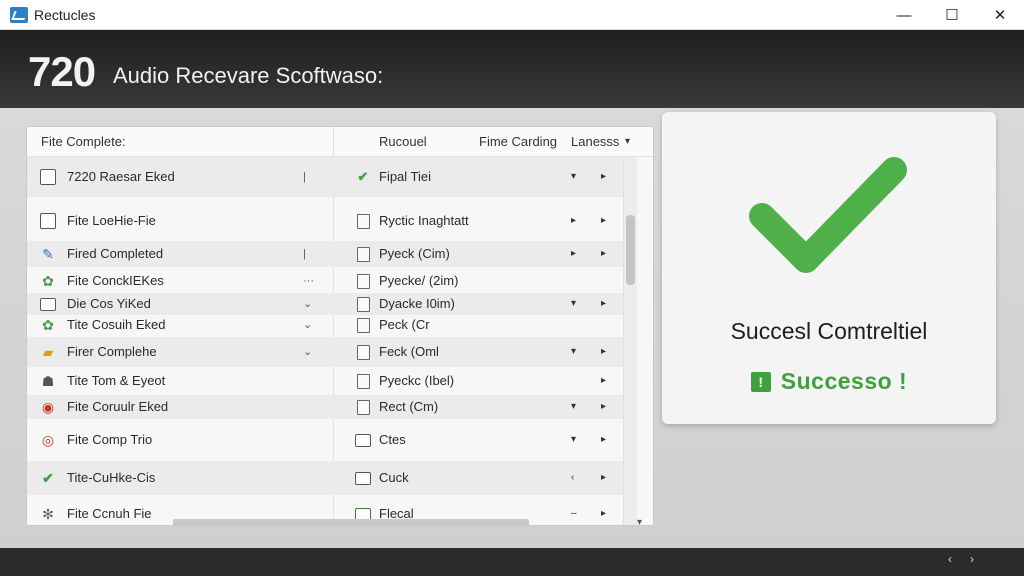 The height and width of the screenshot is (576, 1024). Describe the element at coordinates (417, 380) in the screenshot. I see `row-status: Pyeckc (Ibel)` at that location.